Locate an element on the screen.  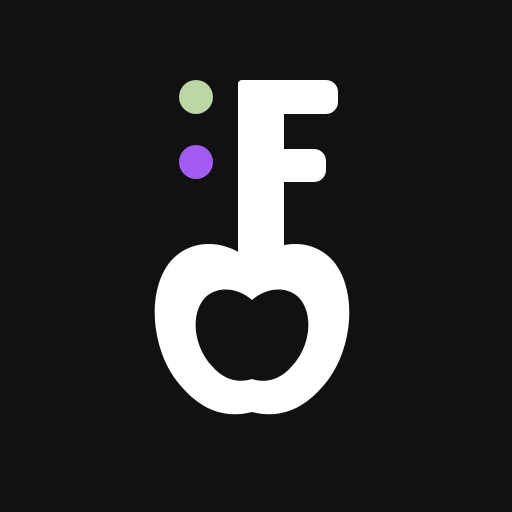
apple-key-bow is located at coordinates (252, 329).